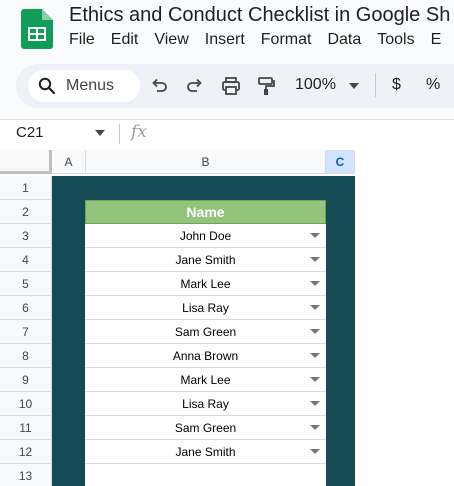 This screenshot has height=486, width=454. What do you see at coordinates (375, 85) in the screenshot?
I see `toolbar-divider` at bounding box center [375, 85].